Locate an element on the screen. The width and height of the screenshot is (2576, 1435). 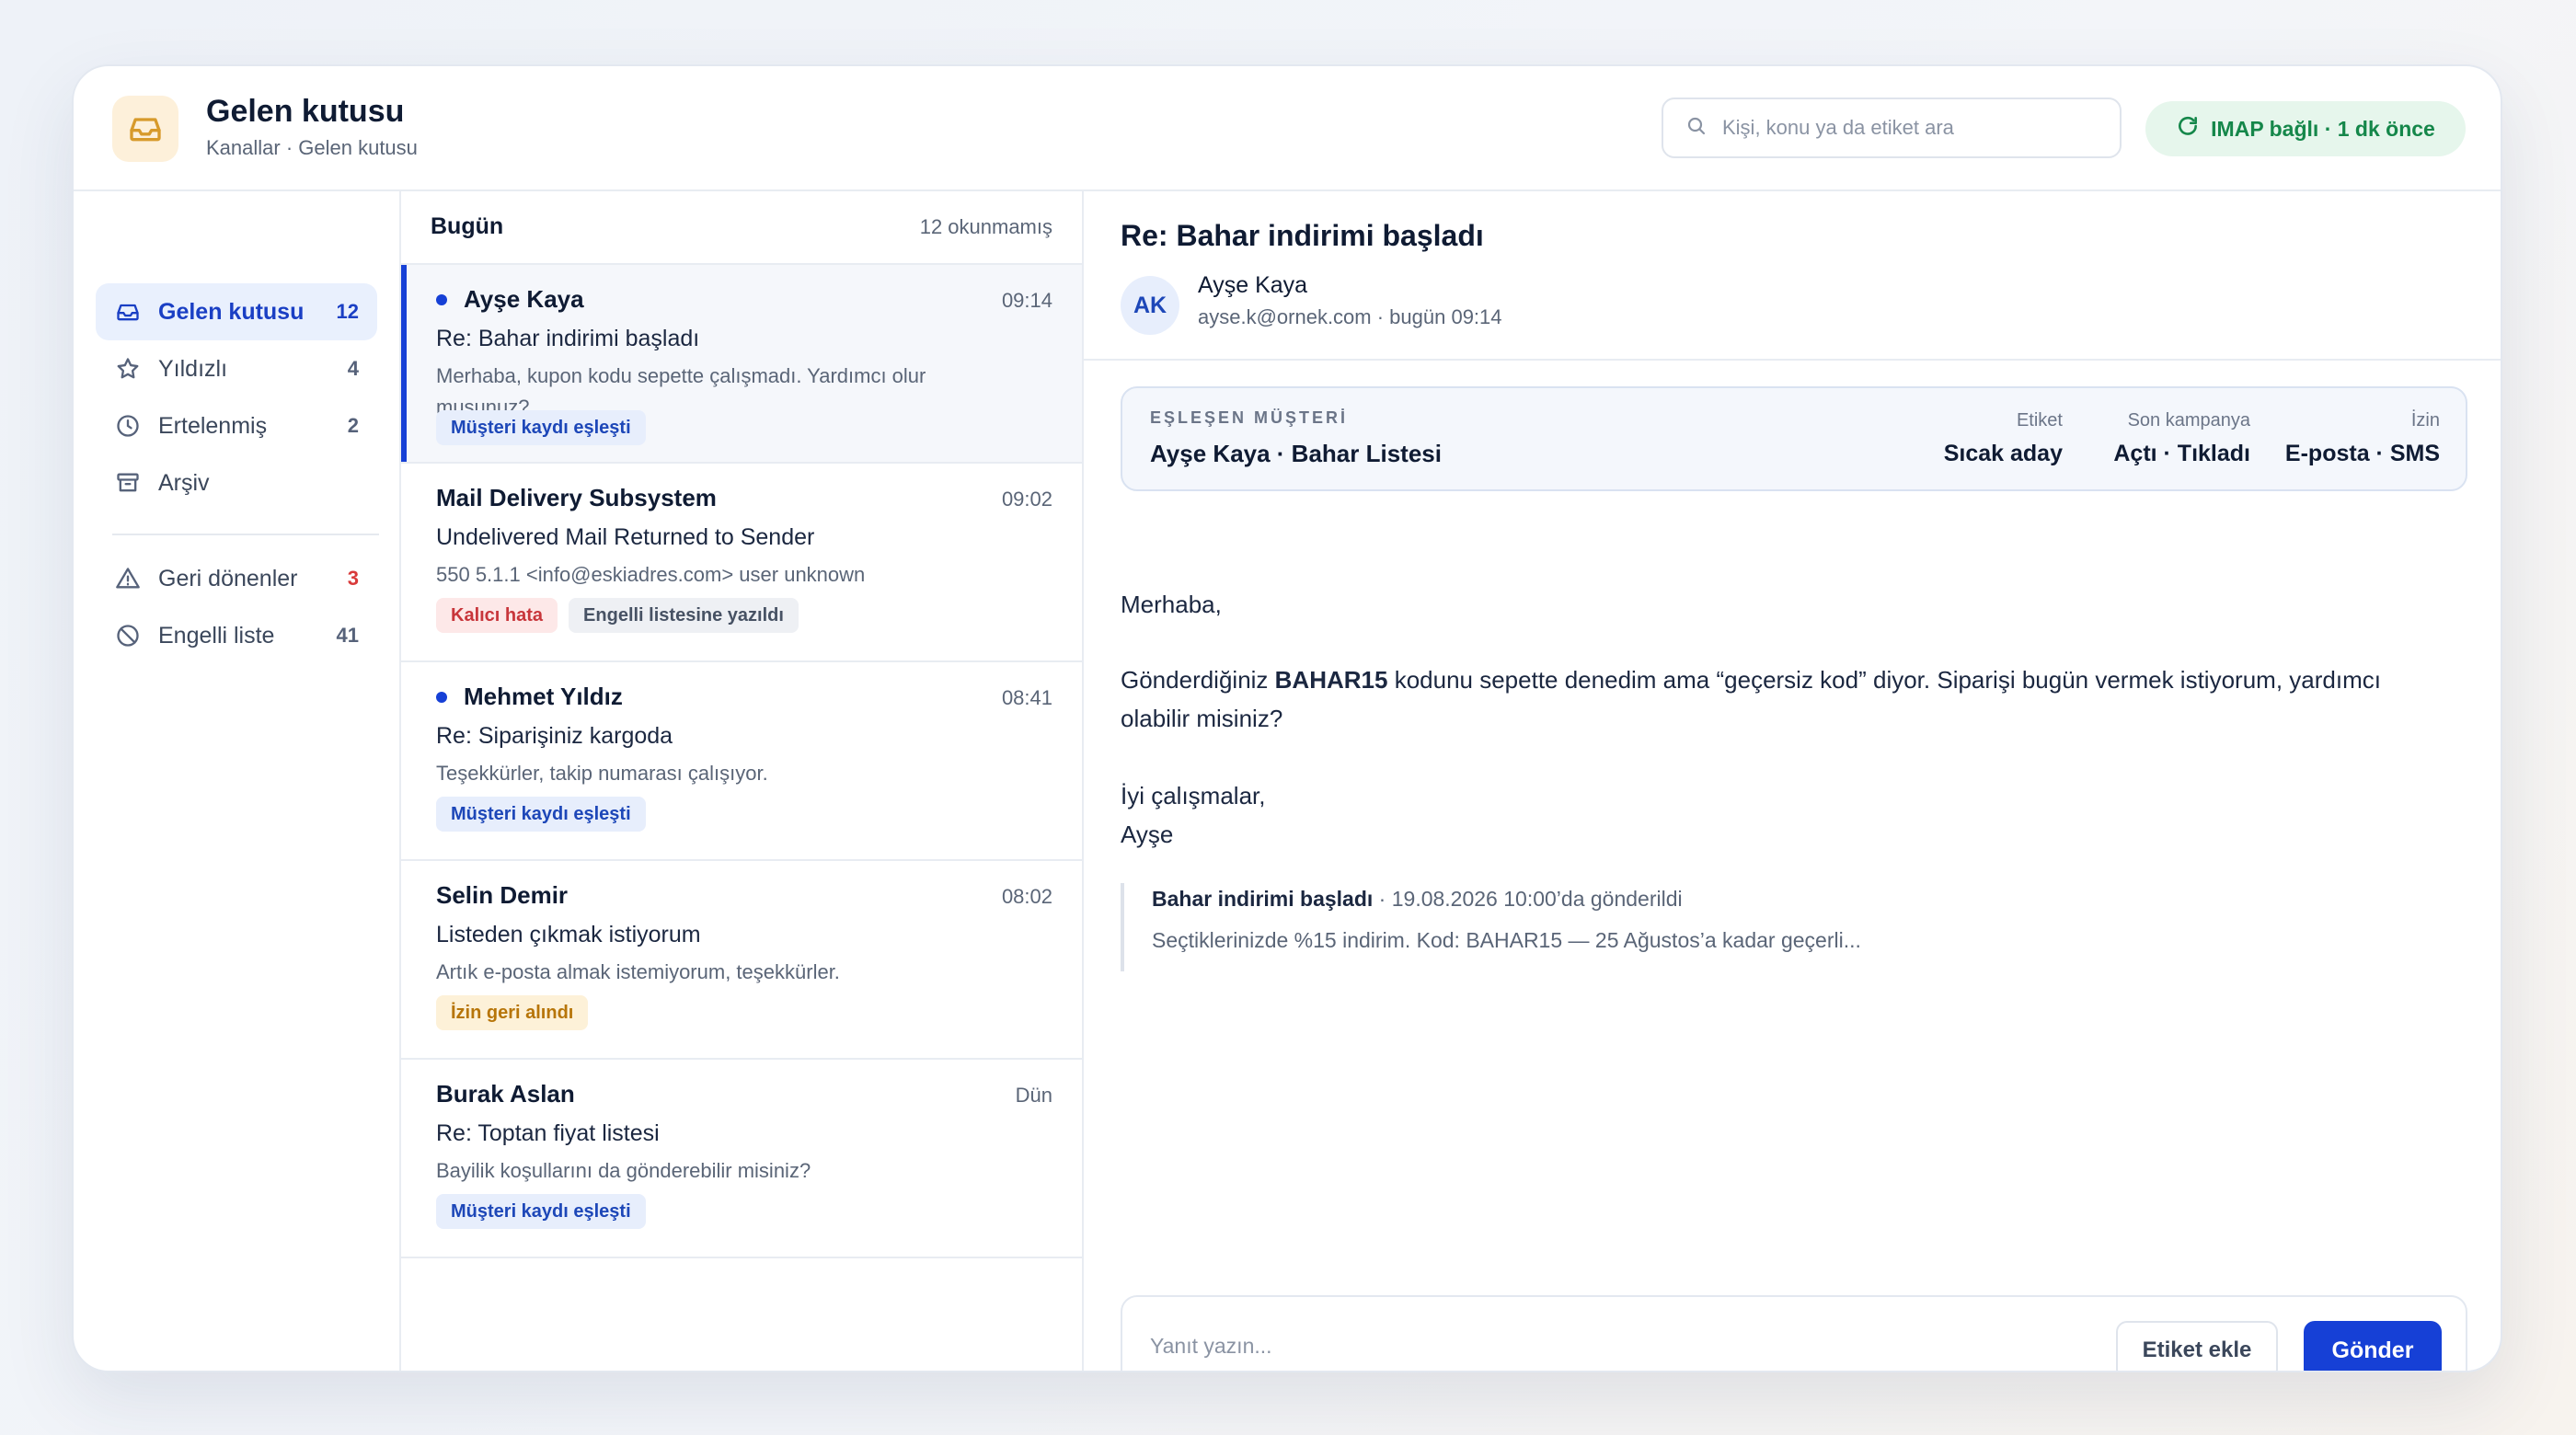
sidebar-item-label: Geri dönenler is located at coordinates (228, 578).